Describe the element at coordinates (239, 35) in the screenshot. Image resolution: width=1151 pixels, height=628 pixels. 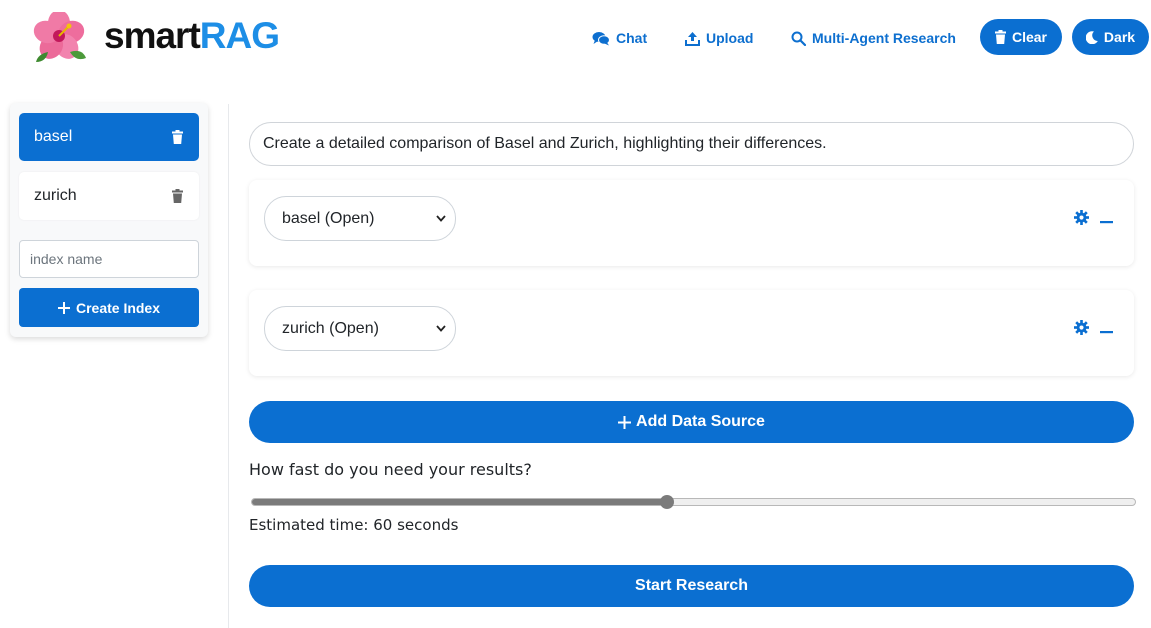
I see `brand-rag: RAG` at that location.